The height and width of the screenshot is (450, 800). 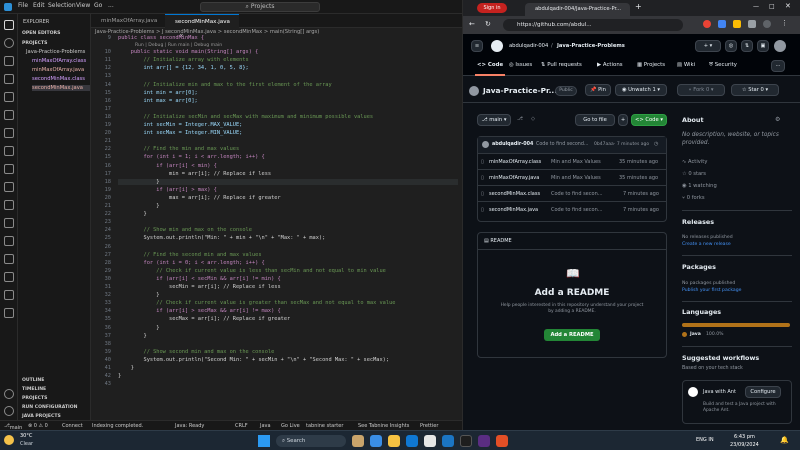 What do you see at coordinates (183, 60) in the screenshot?
I see `code-line: // Initialize array with elements` at bounding box center [183, 60].